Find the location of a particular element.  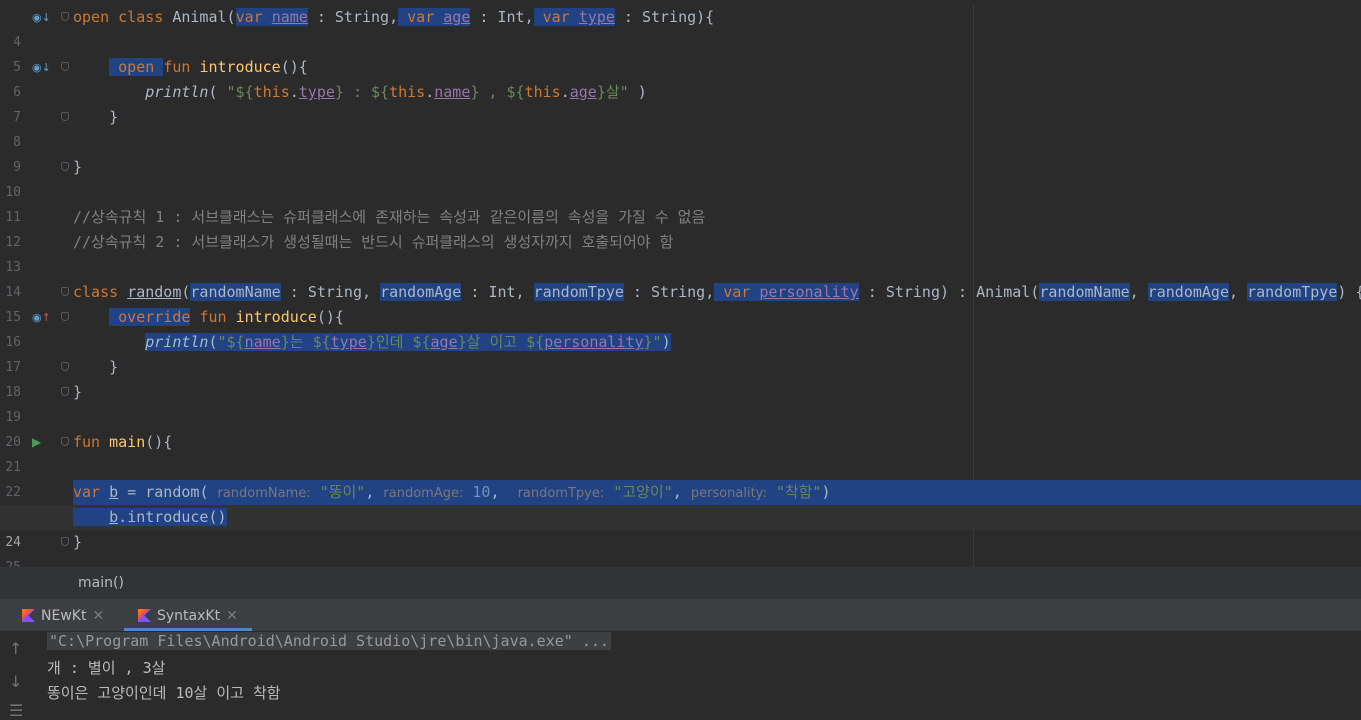

tab-label: SyntaxKt is located at coordinates (189, 616).